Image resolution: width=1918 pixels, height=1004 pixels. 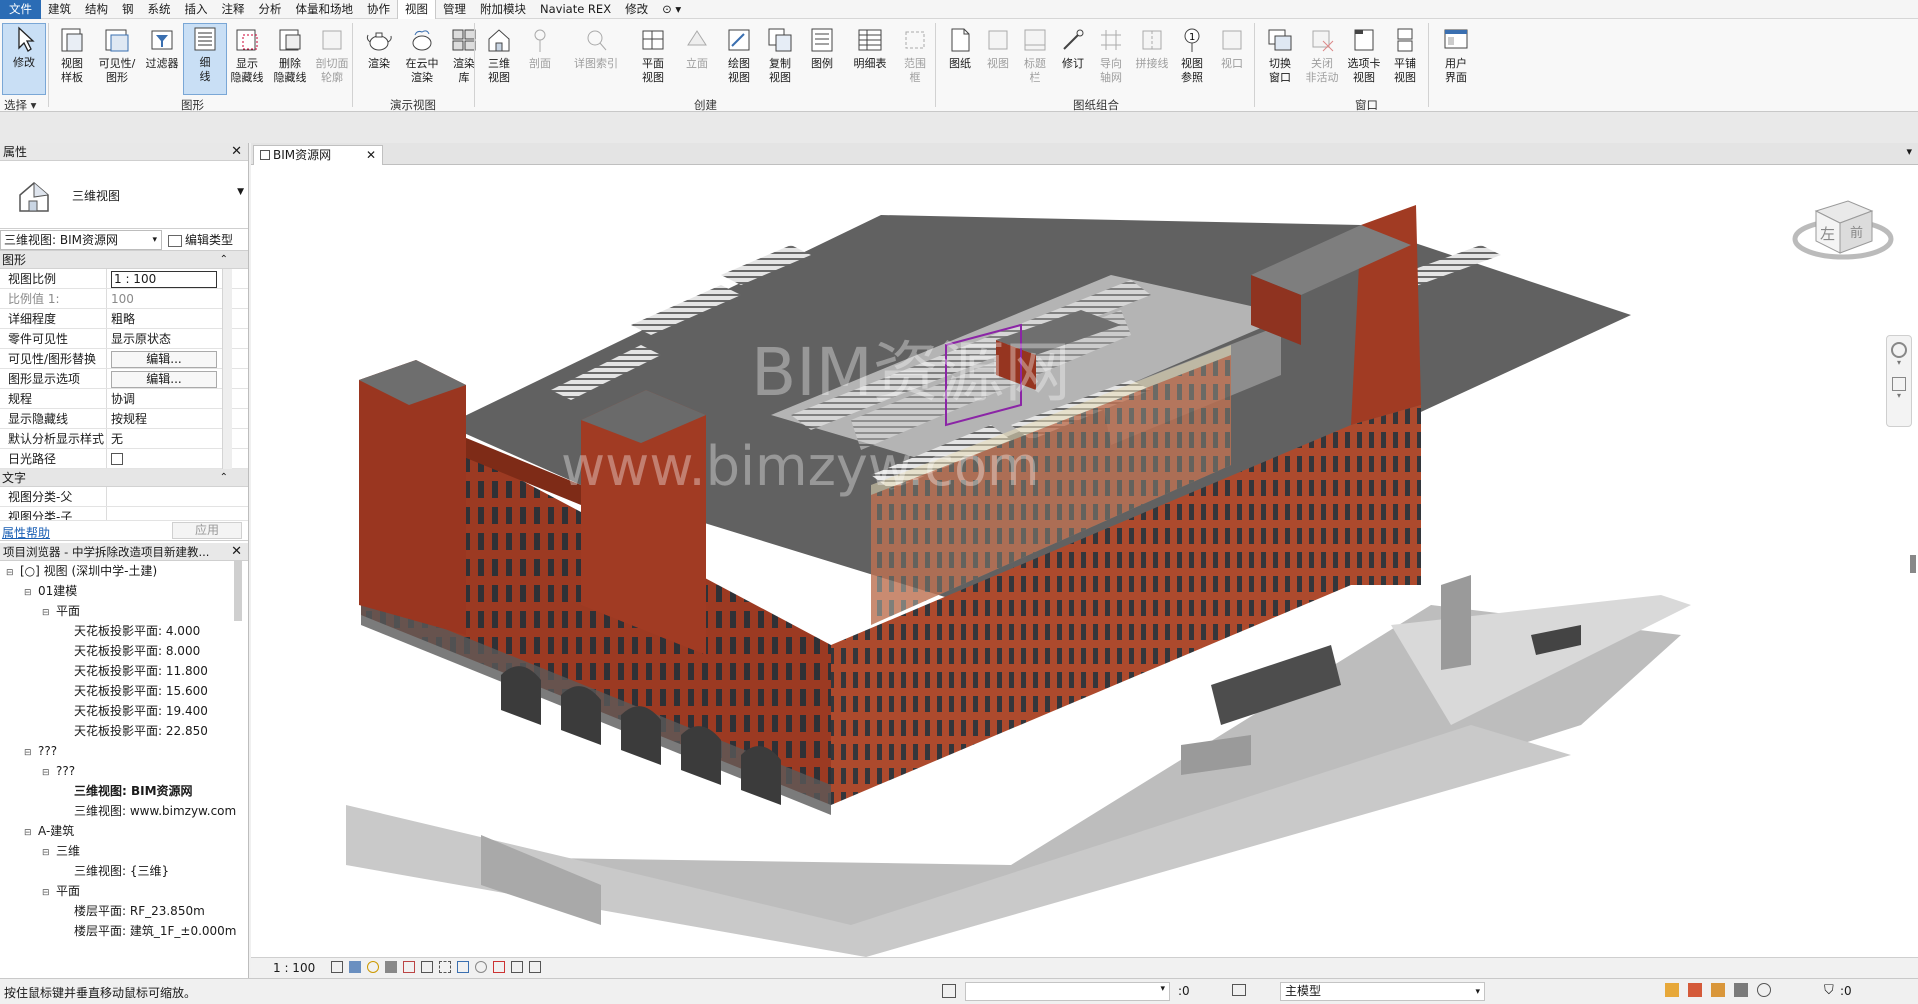 I want to click on view-template-tool: 视图 样板, so click(x=72, y=55).